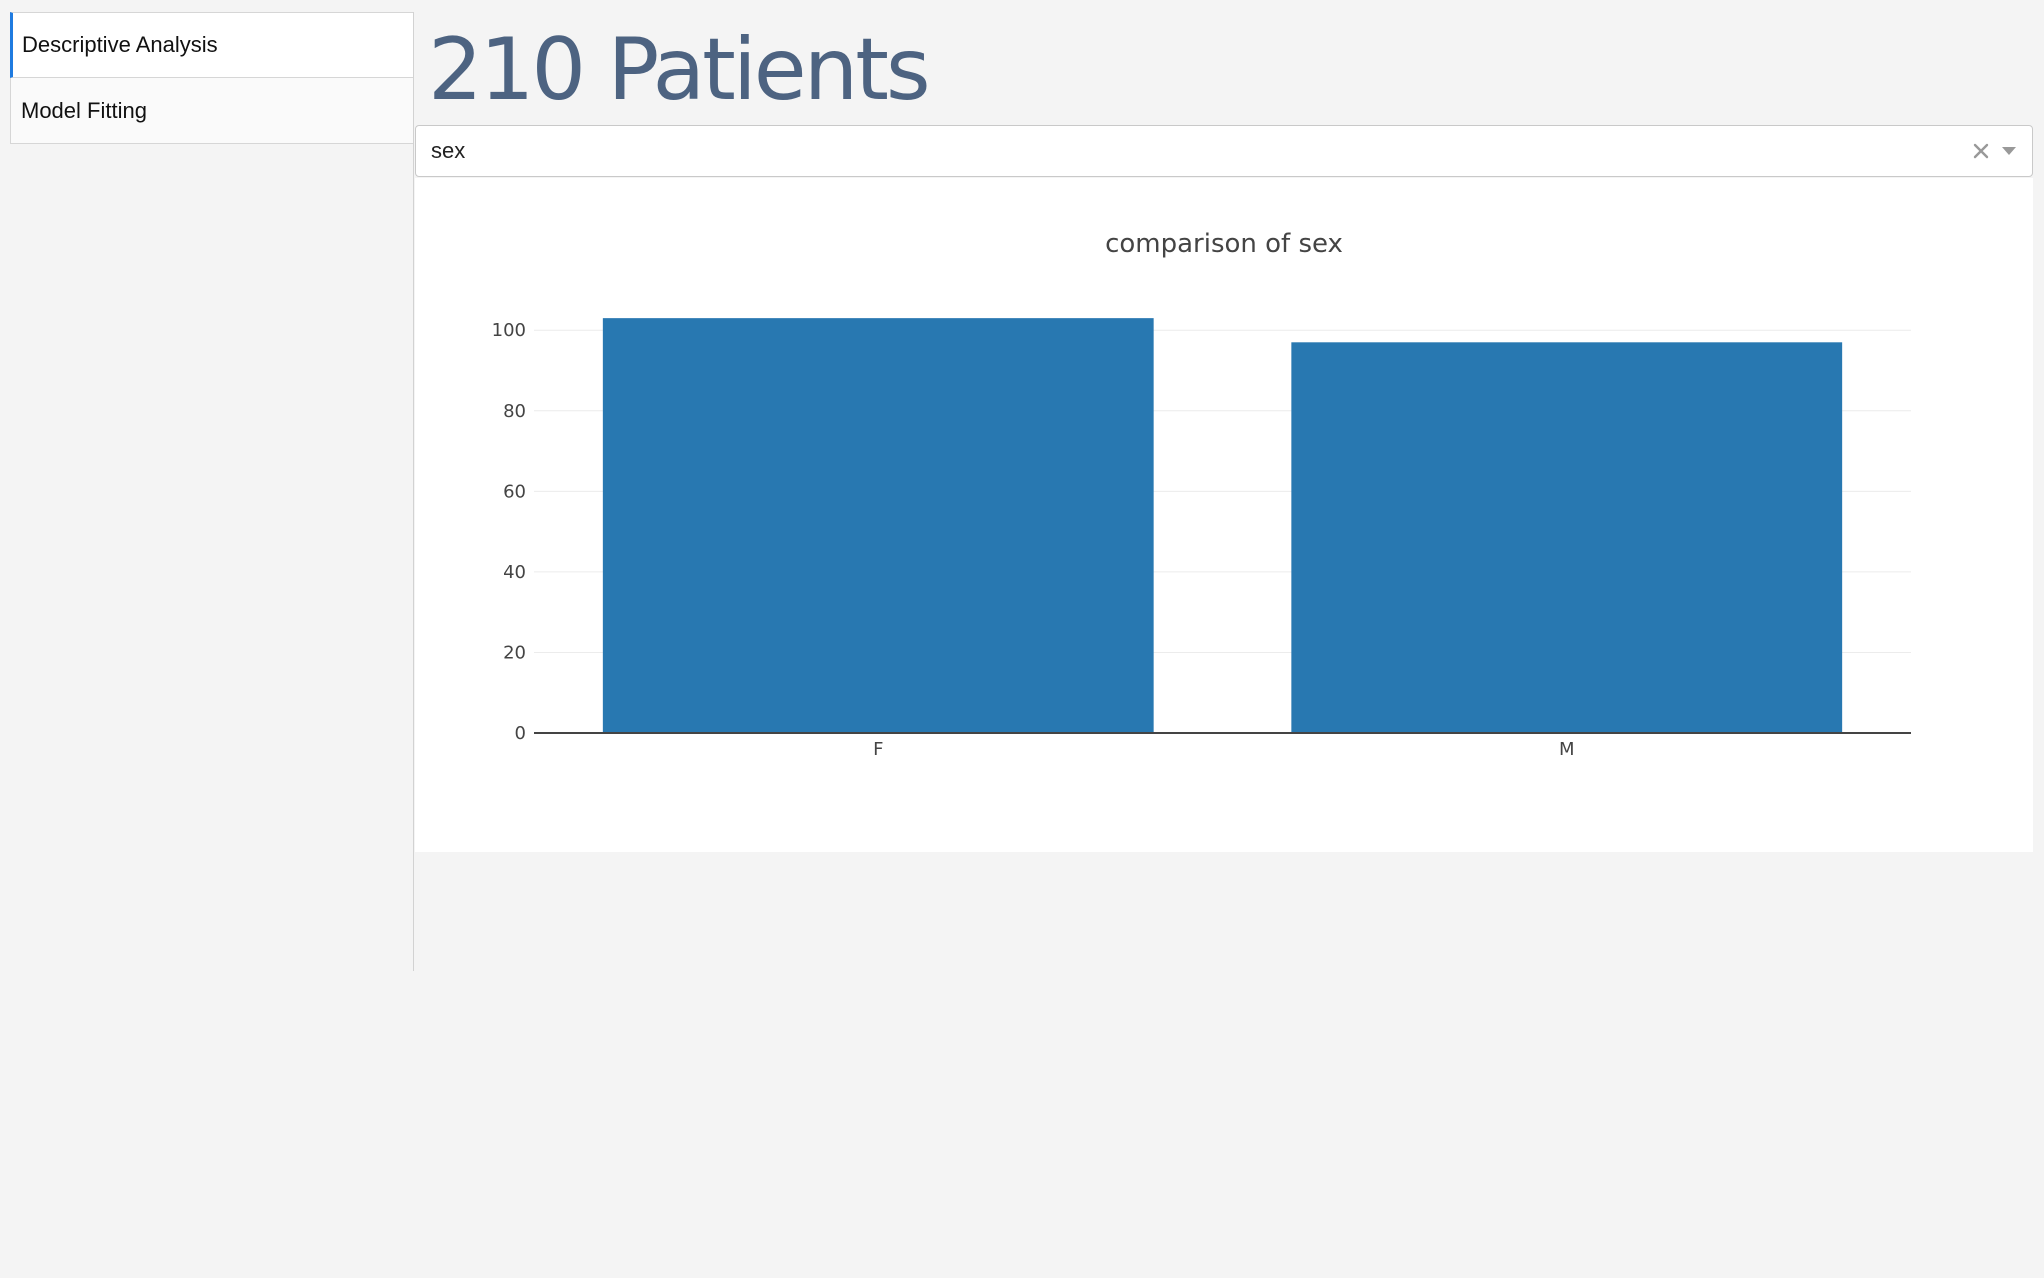 Image resolution: width=2044 pixels, height=1278 pixels. What do you see at coordinates (212, 111) in the screenshot?
I see `tab-model-fitting: Model Fitting` at bounding box center [212, 111].